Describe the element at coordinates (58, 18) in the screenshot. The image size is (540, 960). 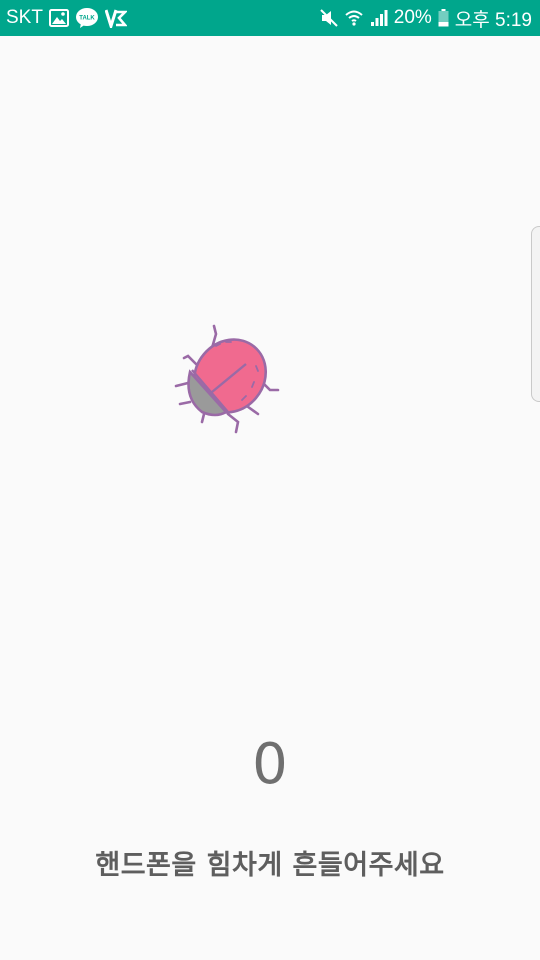
I see `gallery-icon` at that location.